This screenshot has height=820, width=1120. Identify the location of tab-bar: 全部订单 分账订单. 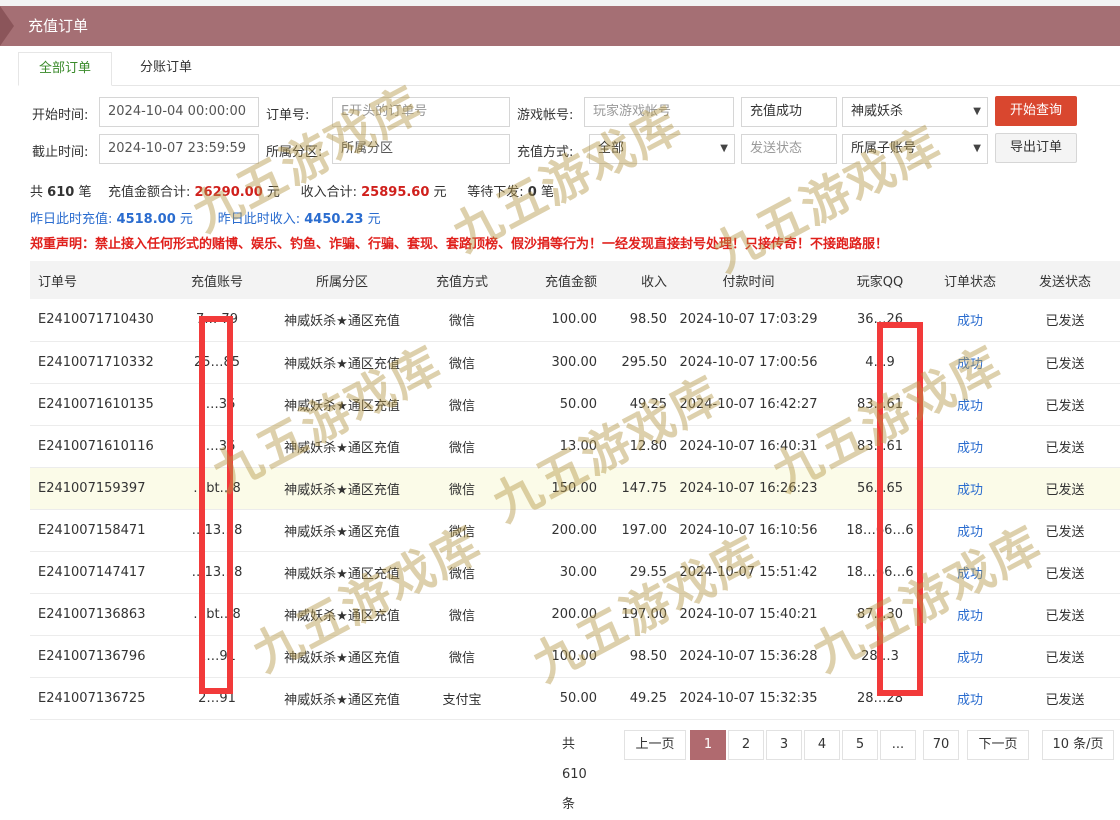
(569, 69).